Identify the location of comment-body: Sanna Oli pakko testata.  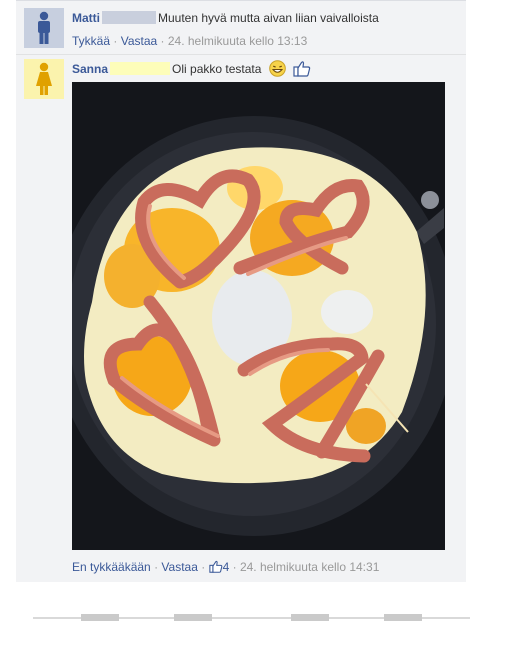
(191, 70).